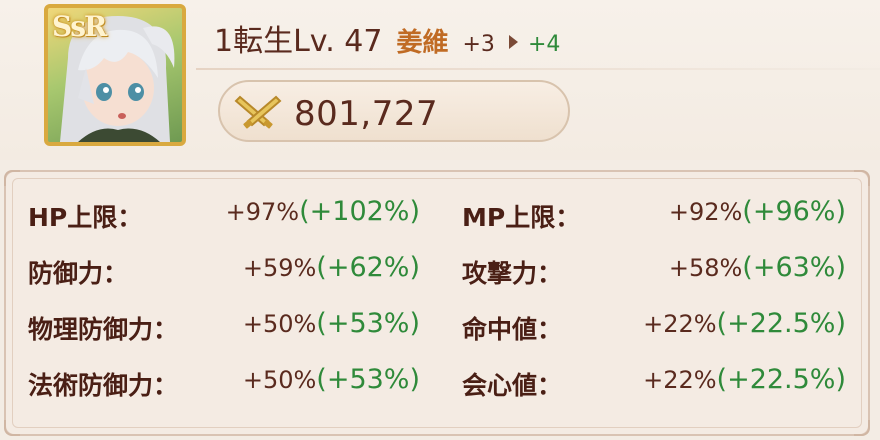 The height and width of the screenshot is (440, 880). What do you see at coordinates (538, 69) in the screenshot?
I see `header-divider` at bounding box center [538, 69].